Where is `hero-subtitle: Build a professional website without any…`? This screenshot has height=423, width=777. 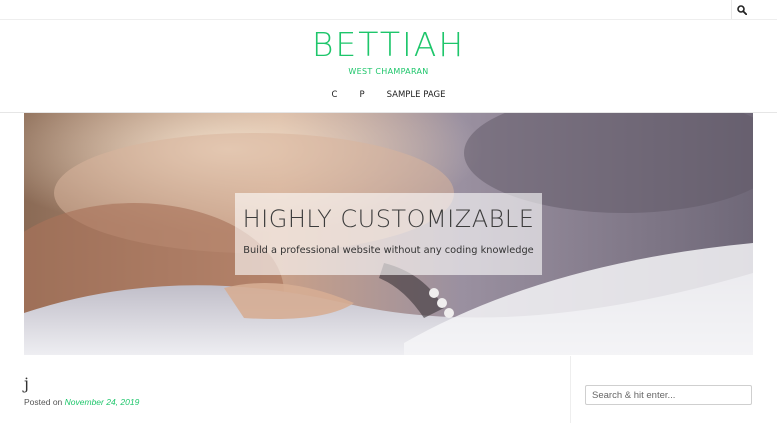
hero-subtitle: Build a professional website without any… is located at coordinates (388, 250).